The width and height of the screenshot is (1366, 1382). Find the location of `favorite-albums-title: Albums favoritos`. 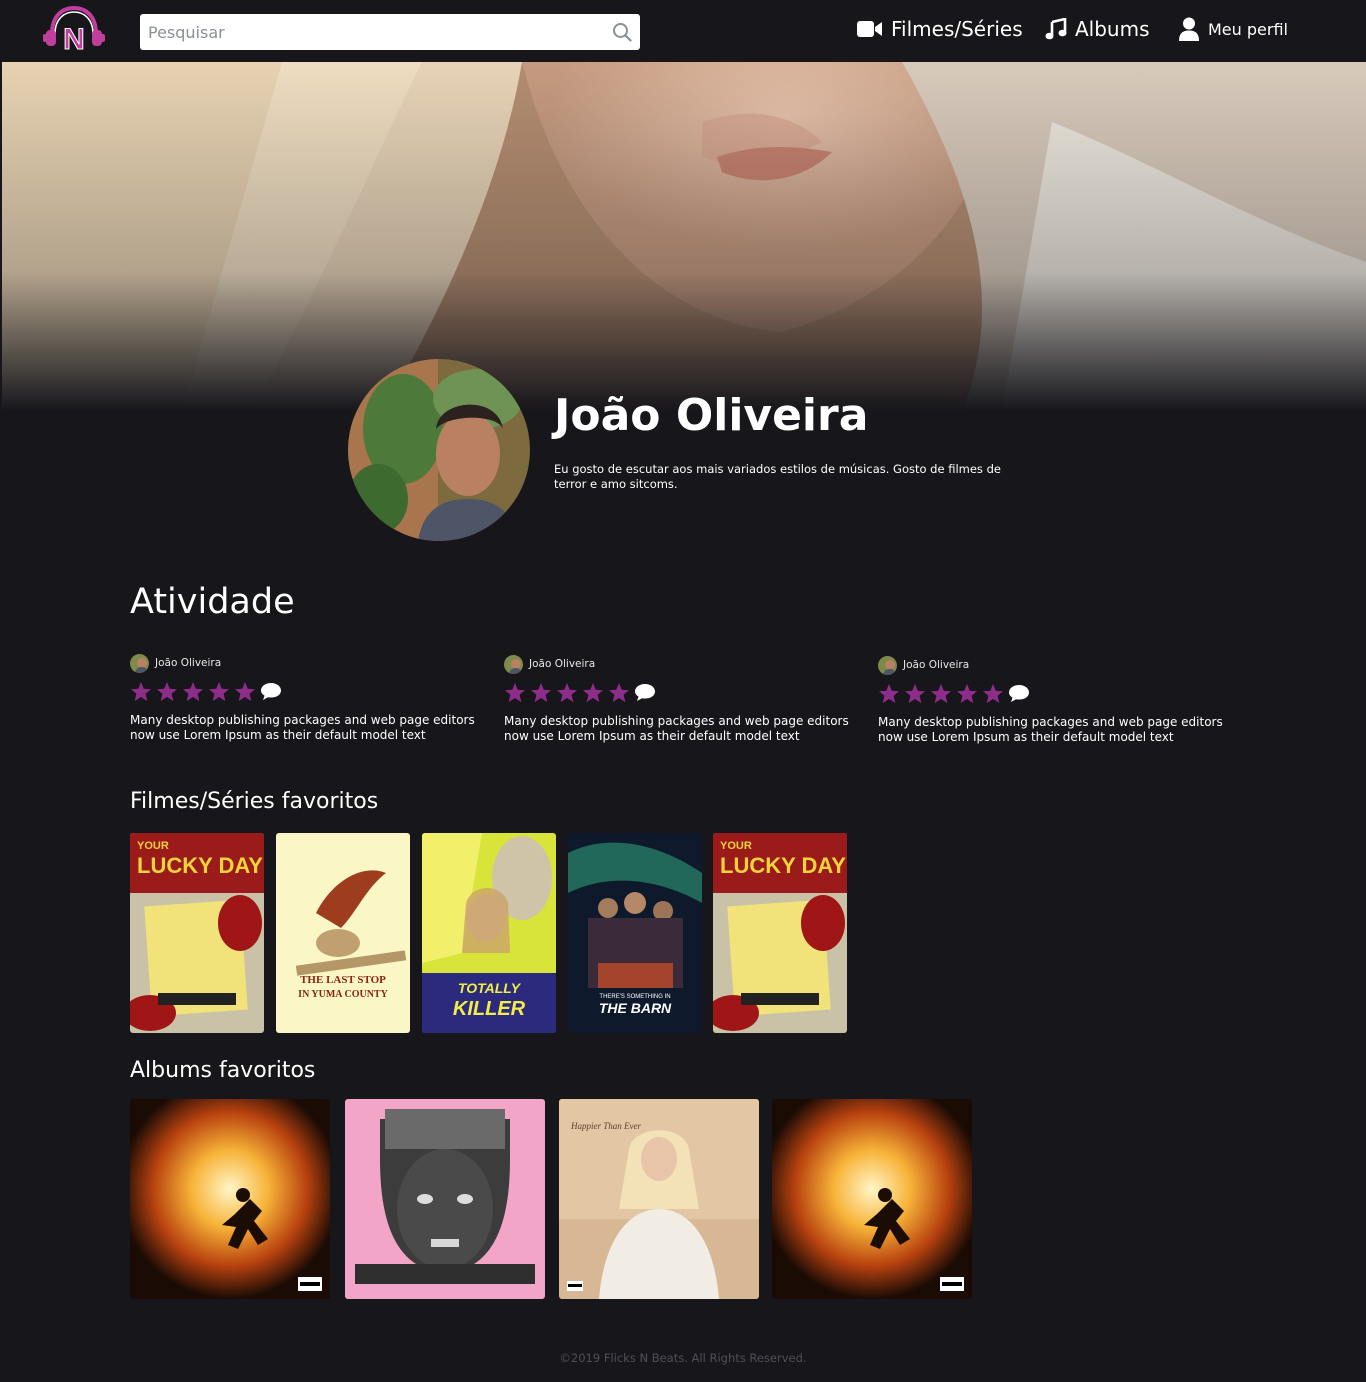

favorite-albums-title: Albums favoritos is located at coordinates (223, 1070).